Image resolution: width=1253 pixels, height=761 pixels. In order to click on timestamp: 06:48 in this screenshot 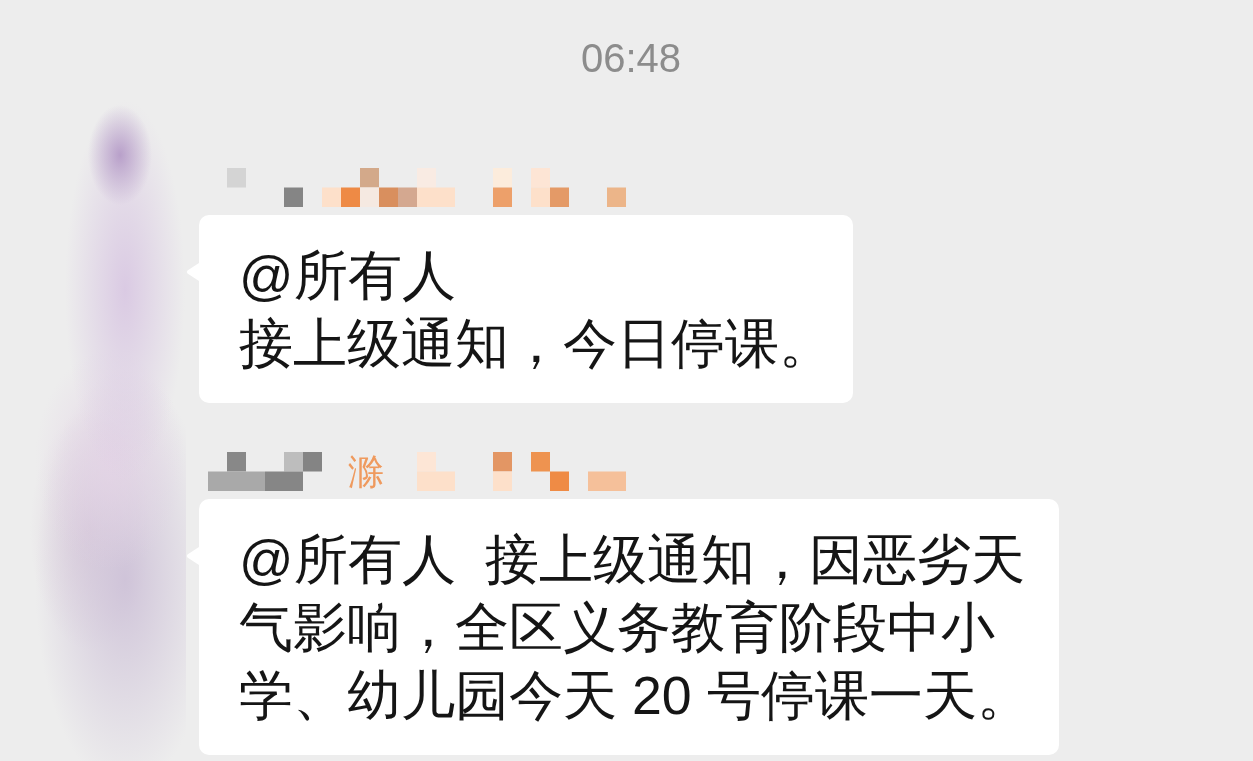, I will do `click(631, 58)`.